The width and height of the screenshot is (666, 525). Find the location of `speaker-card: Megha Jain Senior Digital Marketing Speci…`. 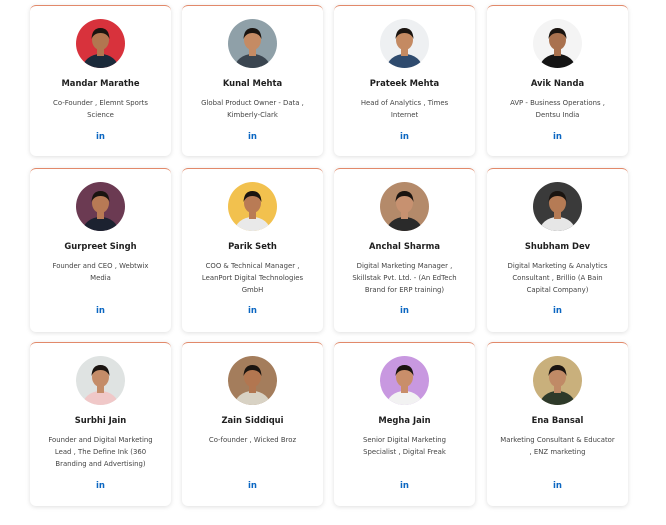

speaker-card: Megha Jain Senior Digital Marketing Speci… is located at coordinates (404, 424).